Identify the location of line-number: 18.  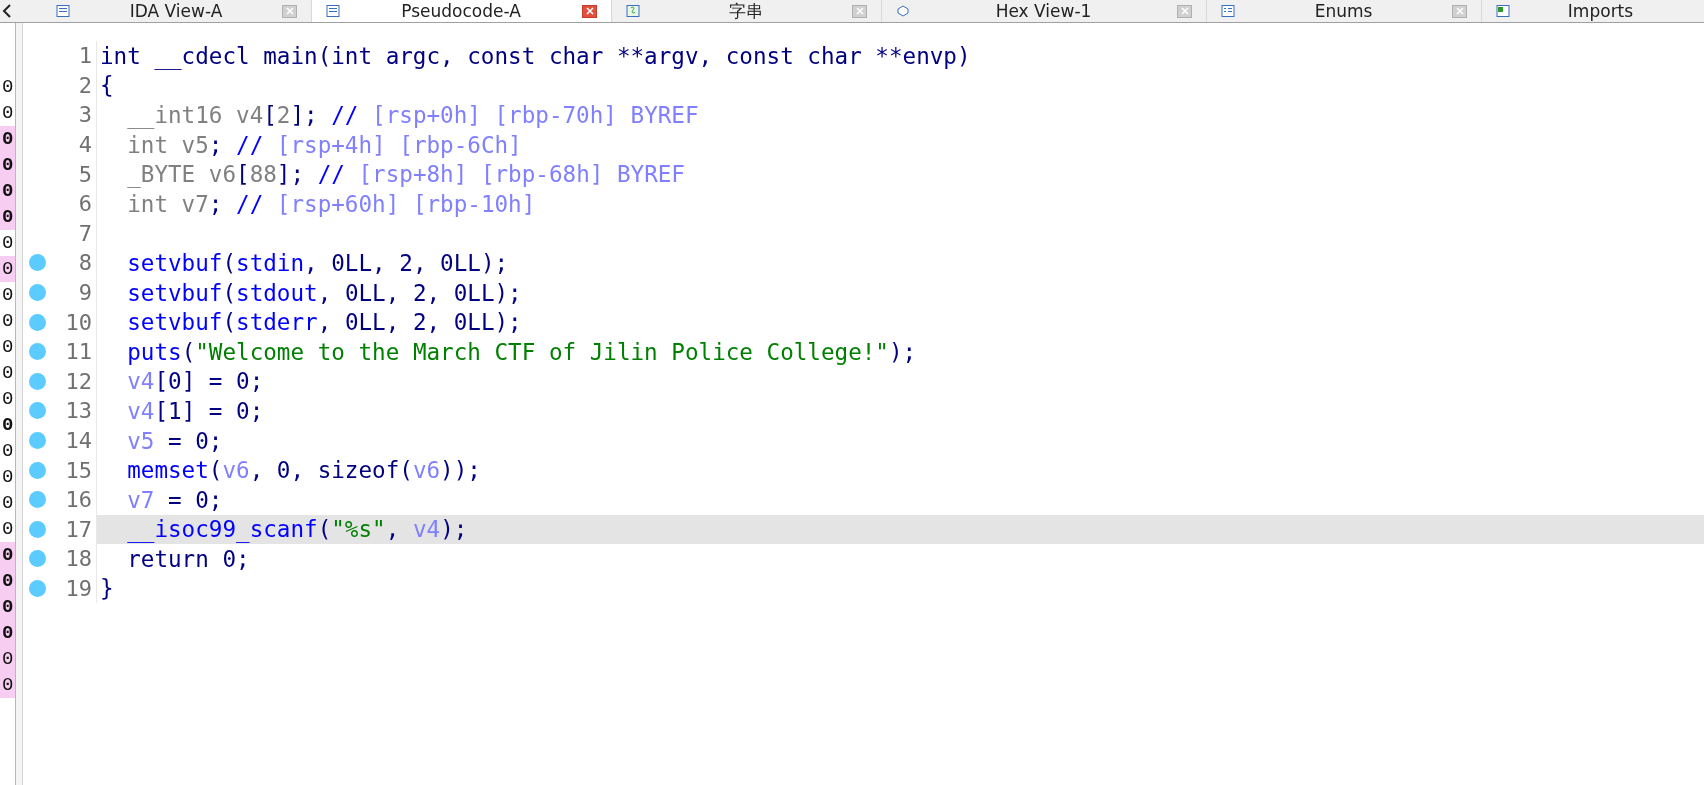
(78, 559).